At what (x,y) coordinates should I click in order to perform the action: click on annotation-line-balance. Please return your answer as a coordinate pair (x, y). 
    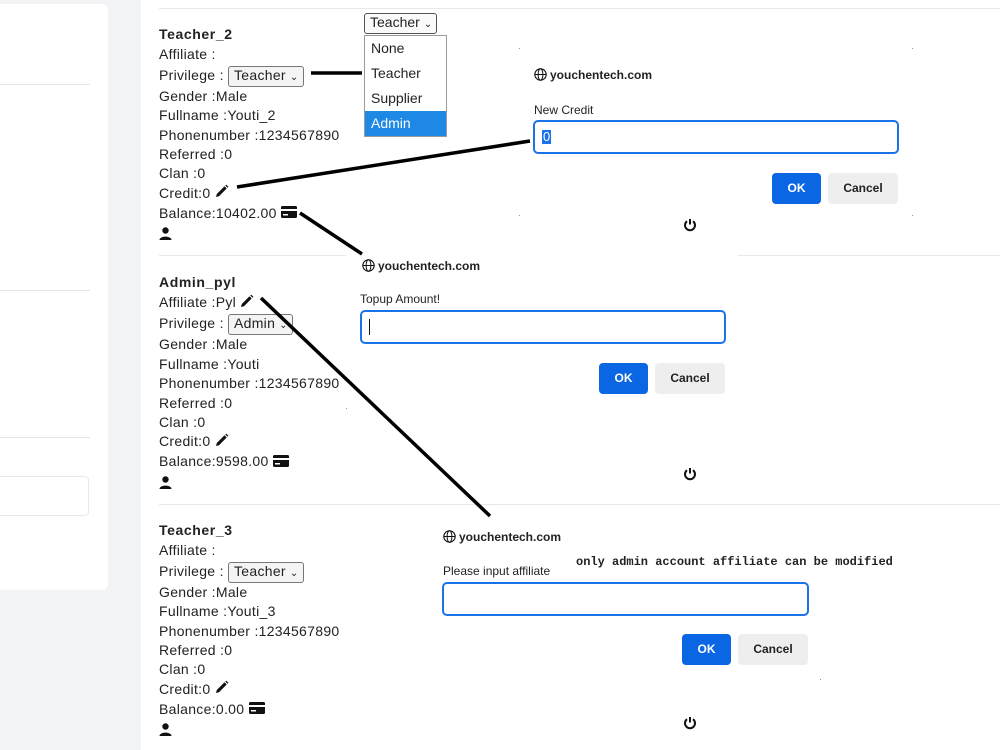
    Looking at the image, I should click on (331, 233).